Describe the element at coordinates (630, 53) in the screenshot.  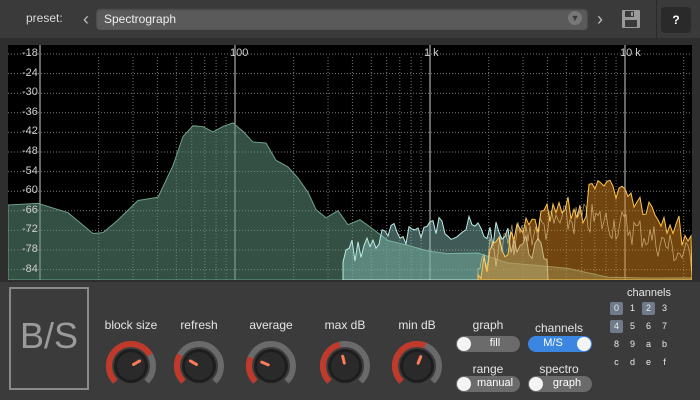
I see `x-axis-label: 10 k` at that location.